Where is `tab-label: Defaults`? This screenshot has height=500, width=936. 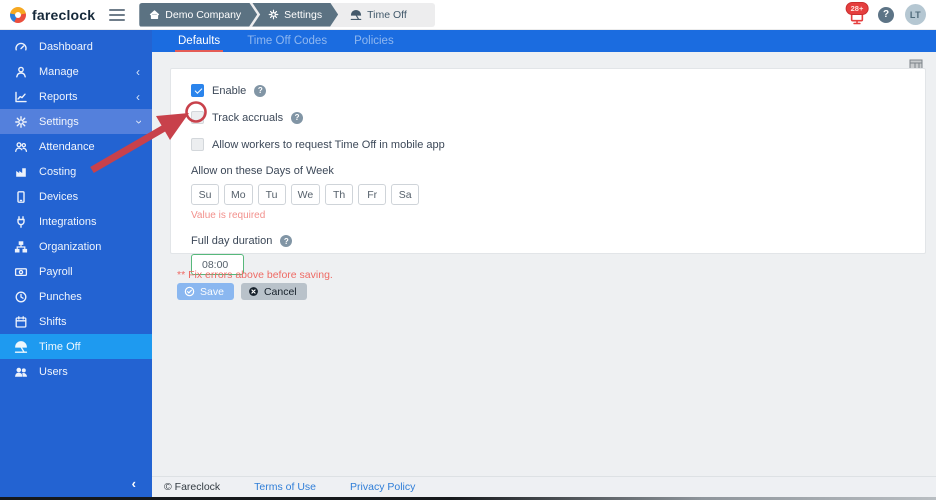
tab-label: Defaults is located at coordinates (199, 41).